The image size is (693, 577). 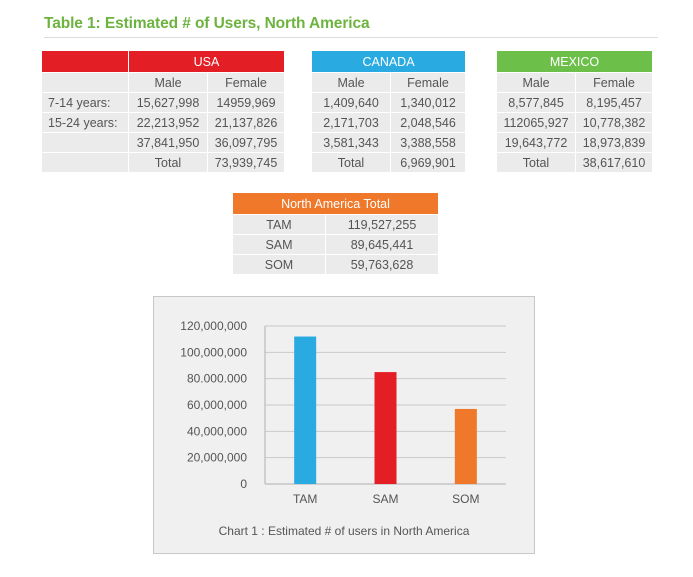 What do you see at coordinates (614, 83) in the screenshot?
I see `mexico-col-female: Female` at bounding box center [614, 83].